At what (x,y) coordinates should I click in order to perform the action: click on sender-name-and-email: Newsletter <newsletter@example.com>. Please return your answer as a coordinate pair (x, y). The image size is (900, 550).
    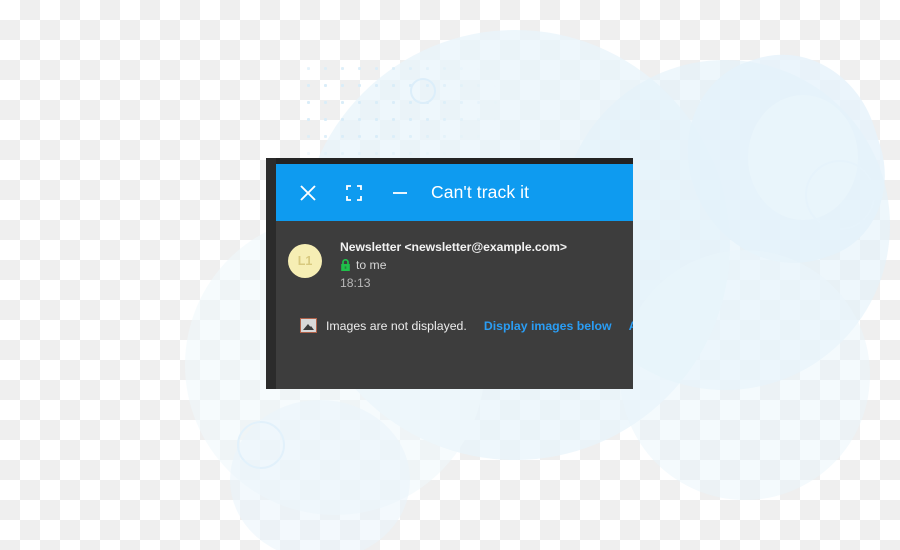
    Looking at the image, I should click on (453, 247).